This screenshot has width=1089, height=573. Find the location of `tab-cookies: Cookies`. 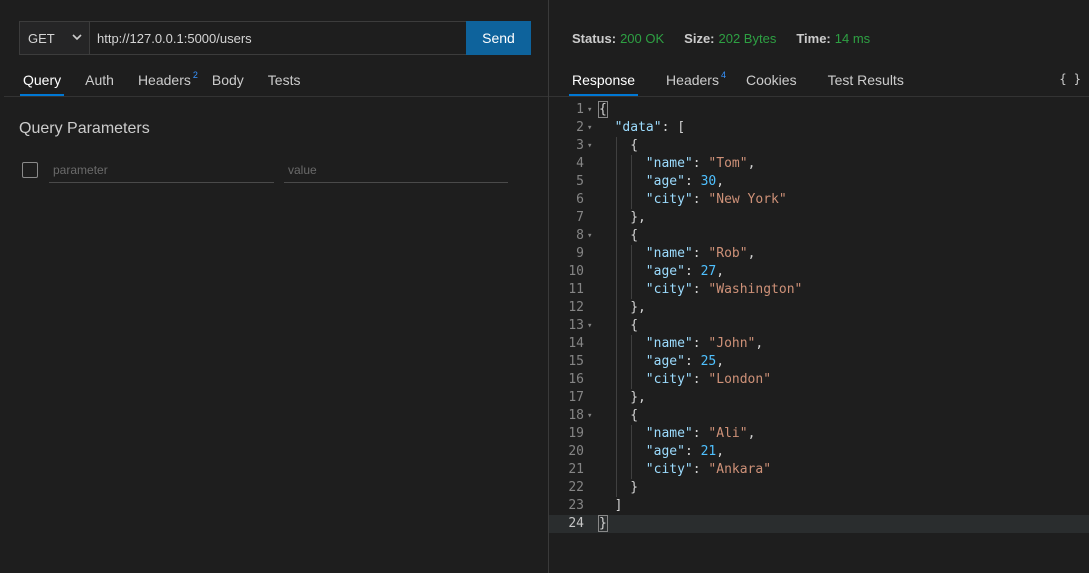

tab-cookies: Cookies is located at coordinates (771, 82).